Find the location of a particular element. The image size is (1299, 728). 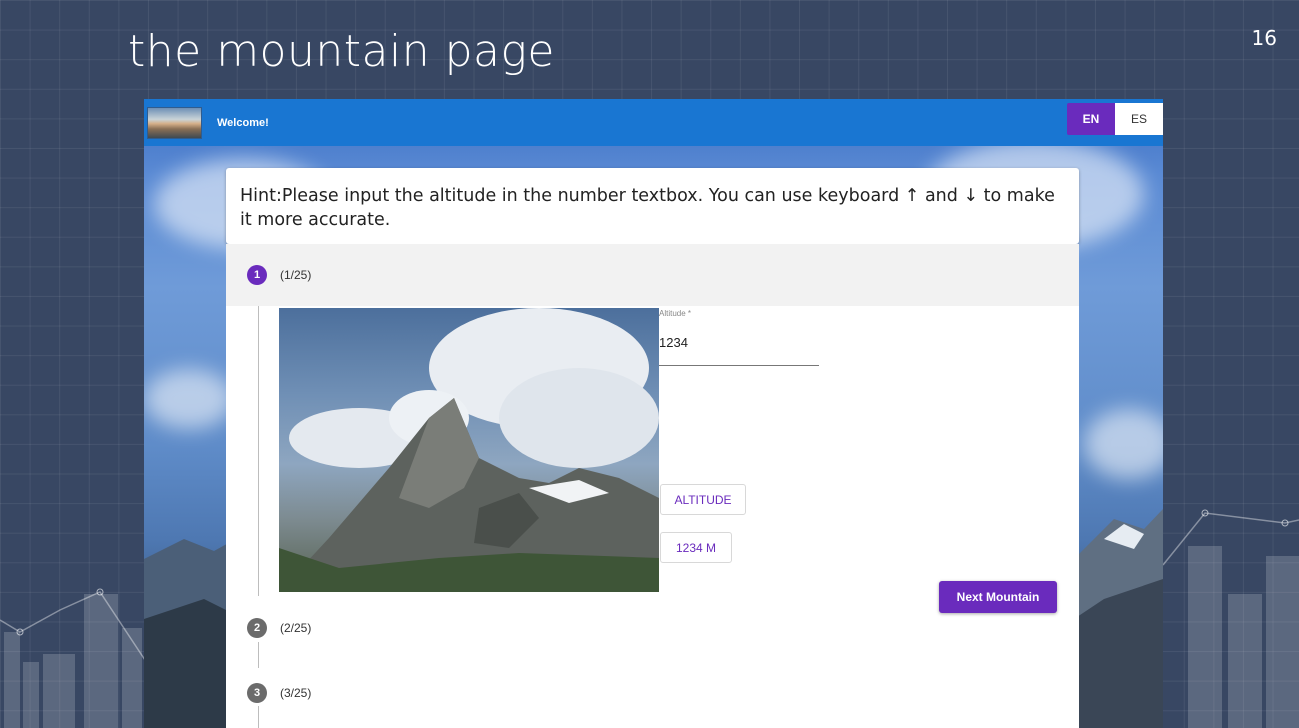

mountain-photo is located at coordinates (469, 450).